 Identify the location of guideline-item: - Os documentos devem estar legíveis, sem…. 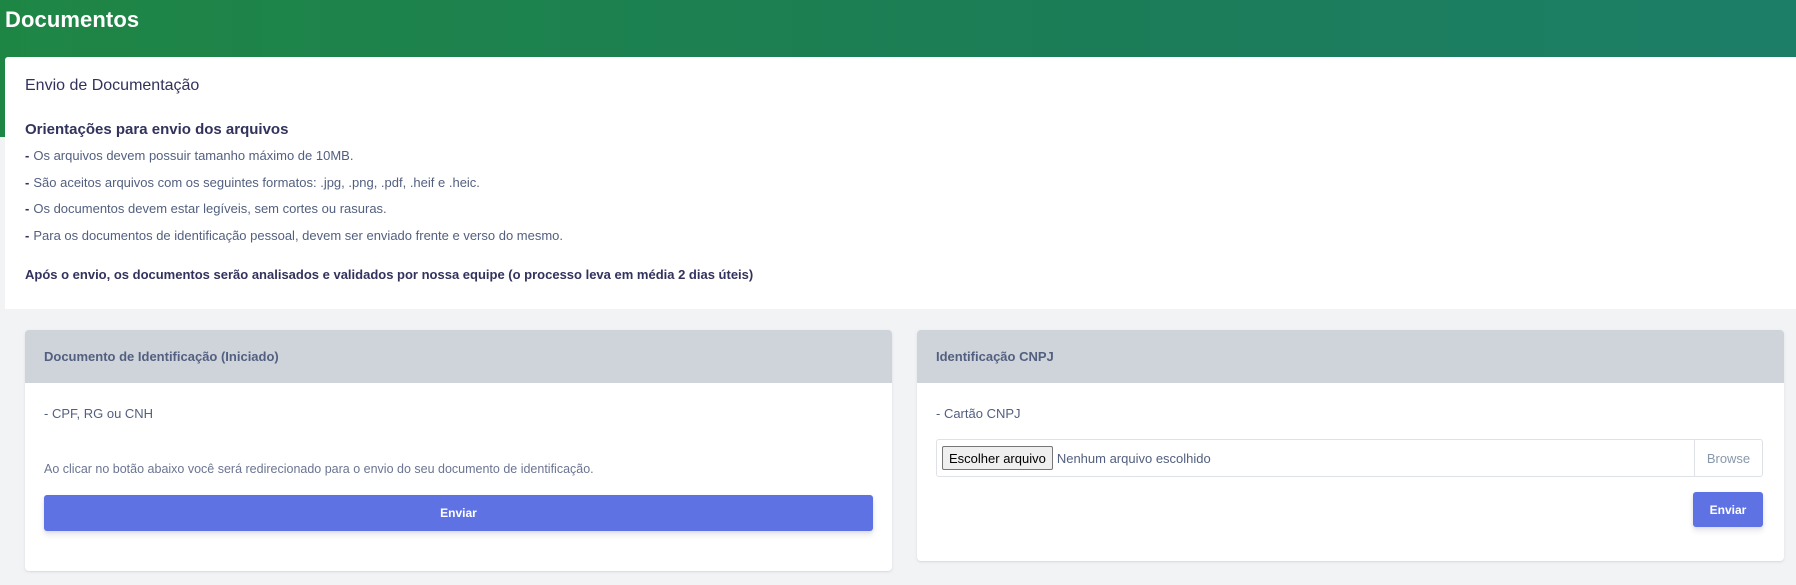
(294, 214).